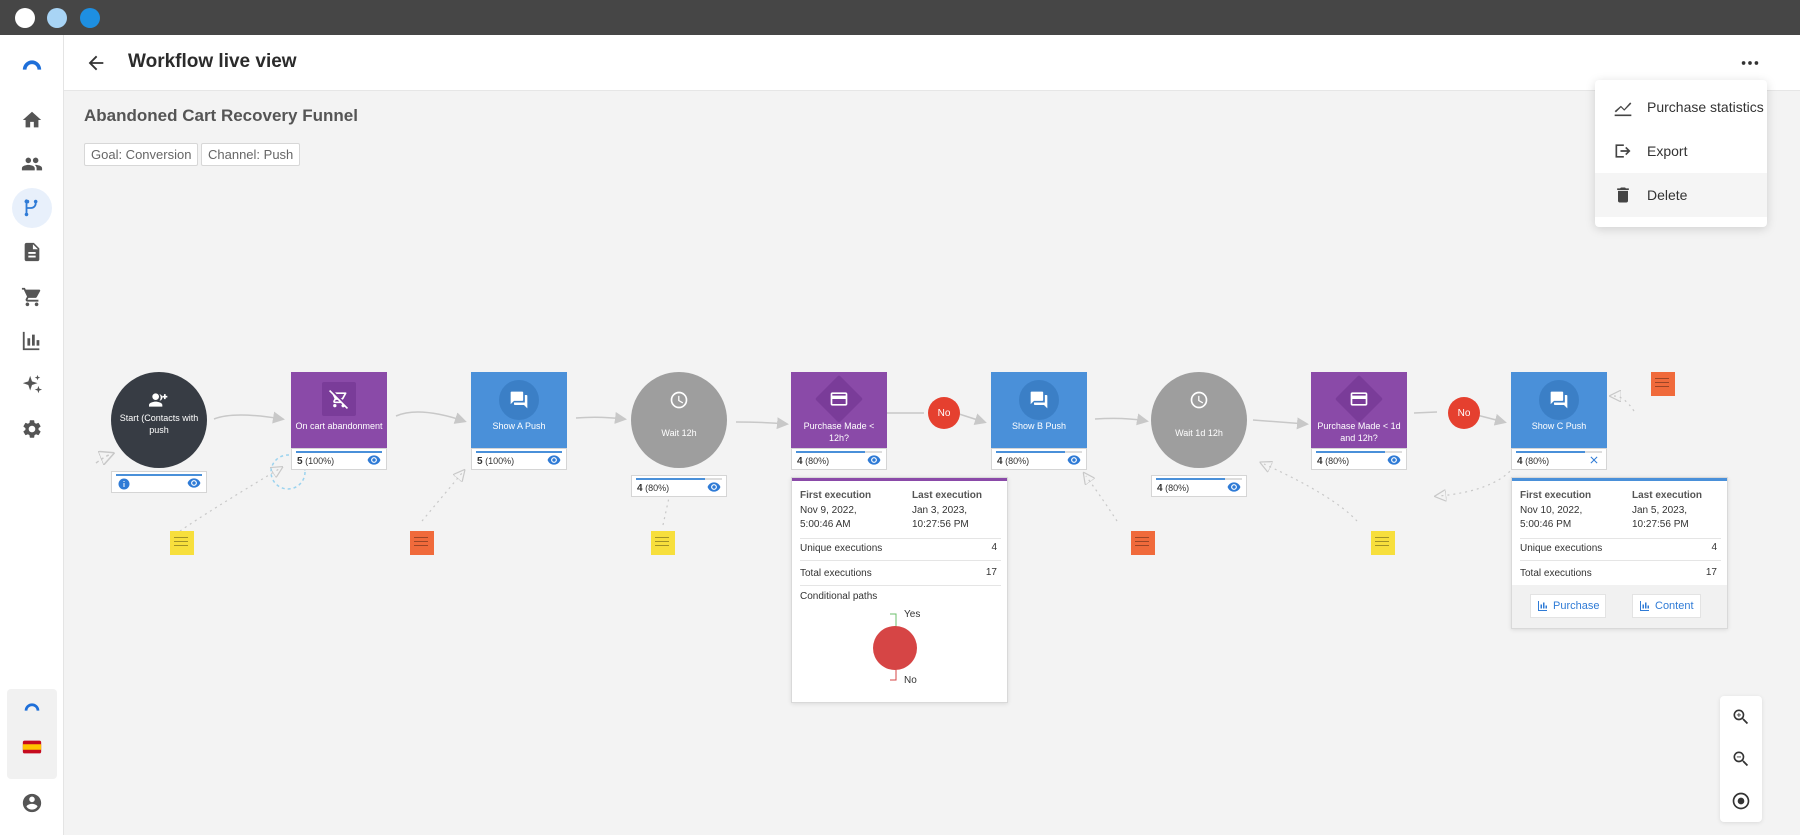 This screenshot has height=835, width=1800. Describe the element at coordinates (1559, 459) in the screenshot. I see `node-show-c-push-stats: 4 (80%)` at that location.